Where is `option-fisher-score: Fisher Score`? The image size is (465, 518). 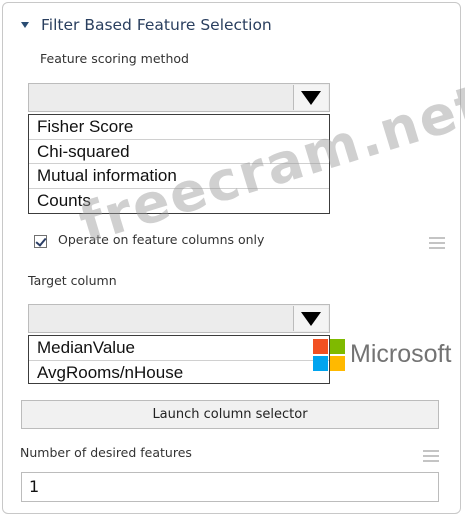 option-fisher-score: Fisher Score is located at coordinates (179, 127).